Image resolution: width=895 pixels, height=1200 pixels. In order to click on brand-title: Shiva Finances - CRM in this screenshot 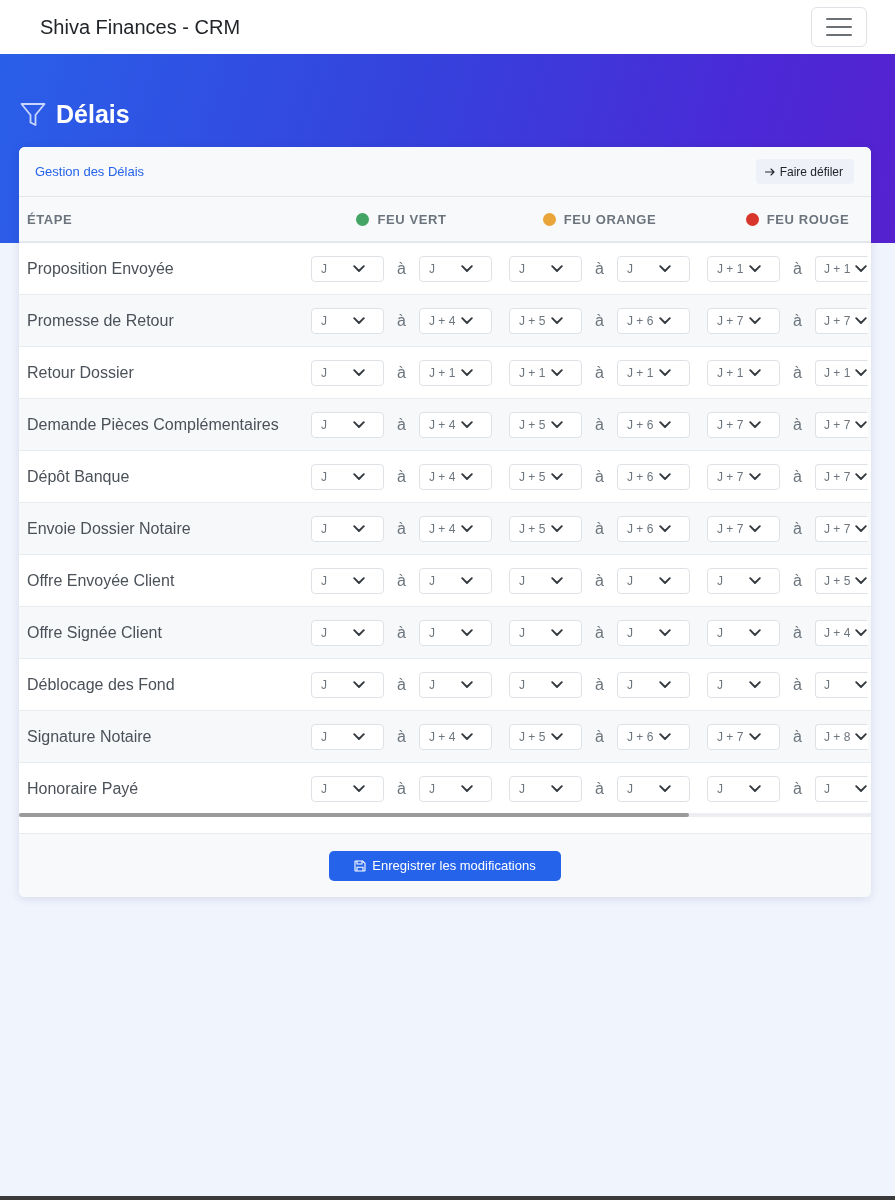, I will do `click(140, 27)`.